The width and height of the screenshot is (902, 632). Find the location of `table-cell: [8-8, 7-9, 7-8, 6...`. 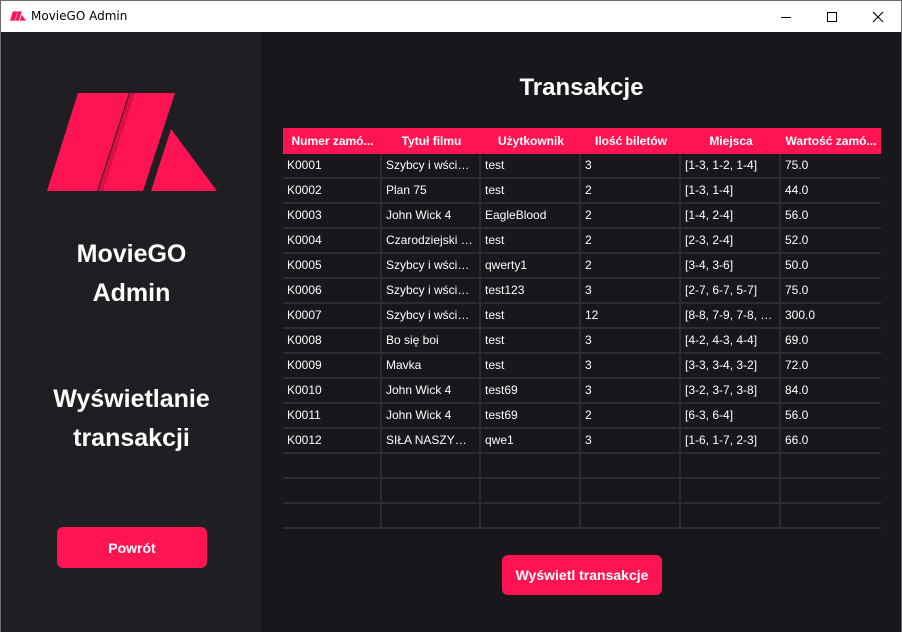

table-cell: [8-8, 7-9, 7-8, 6... is located at coordinates (731, 315).